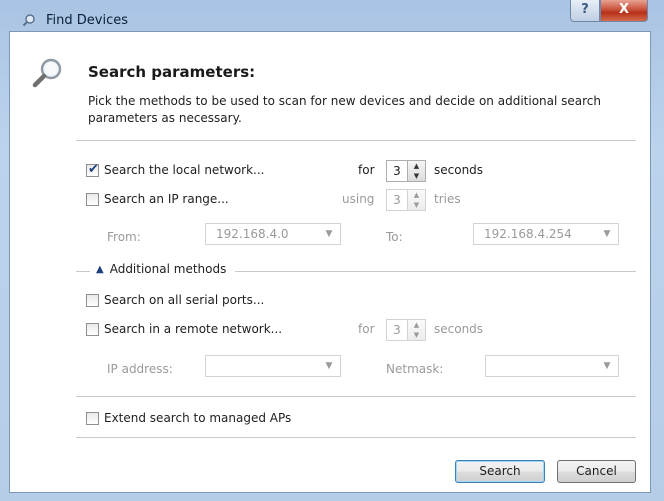 This screenshot has width=664, height=501. Describe the element at coordinates (28, 20) in the screenshot. I see `magnifier-icon` at that location.